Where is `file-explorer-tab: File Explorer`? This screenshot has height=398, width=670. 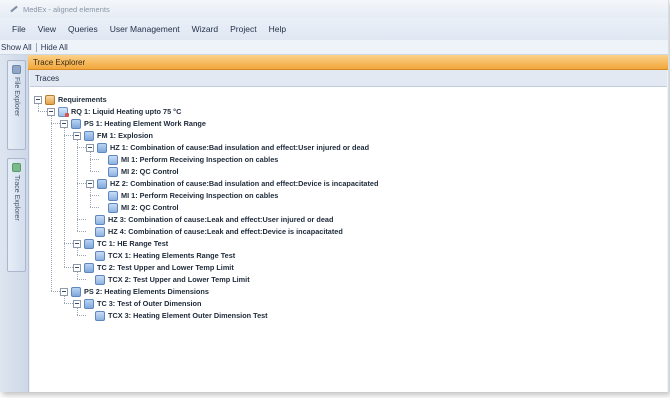 file-explorer-tab: File Explorer is located at coordinates (16, 105).